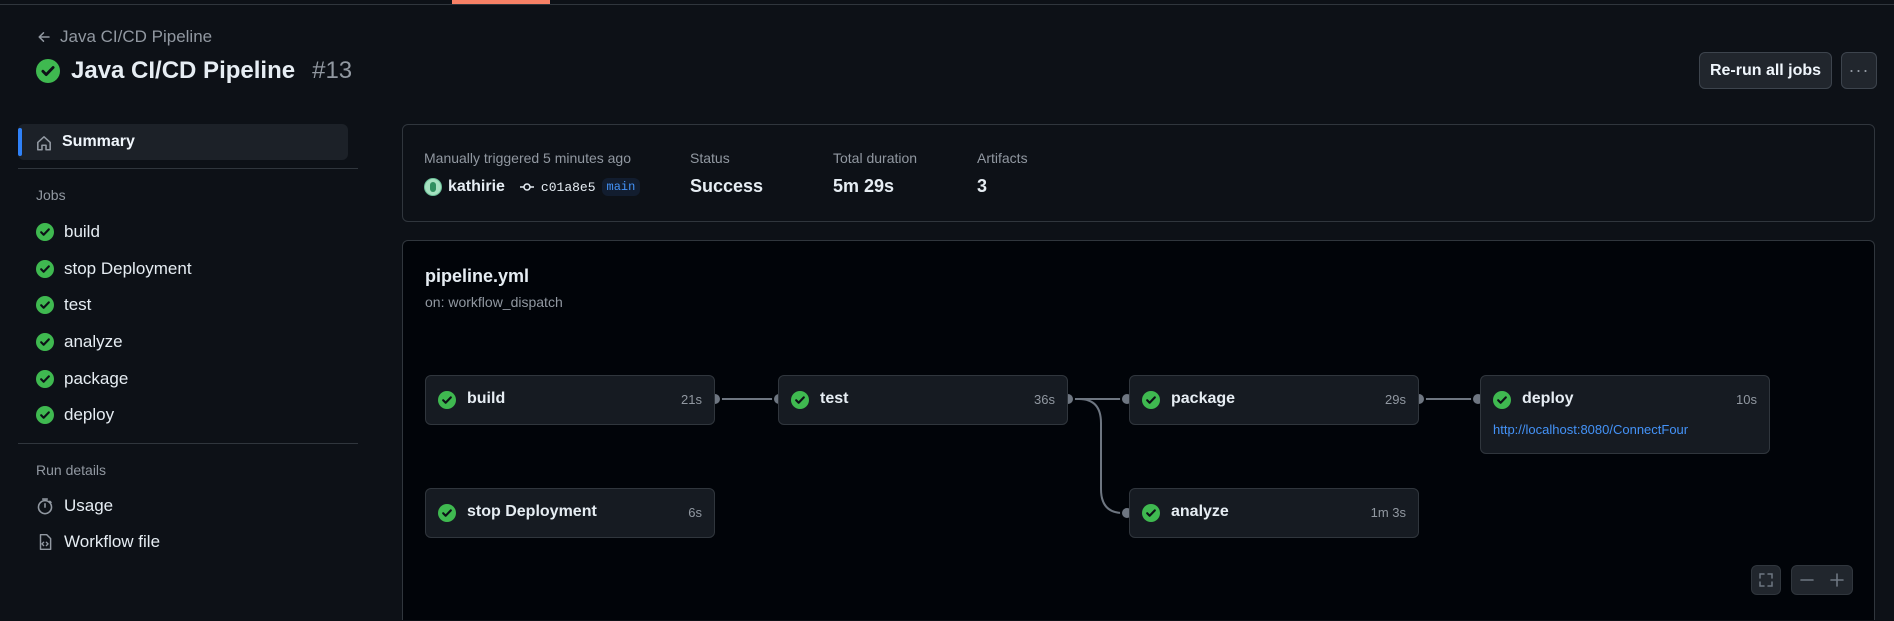 This screenshot has width=1894, height=621. What do you see at coordinates (1395, 399) in the screenshot?
I see `job-duration: 29s` at bounding box center [1395, 399].